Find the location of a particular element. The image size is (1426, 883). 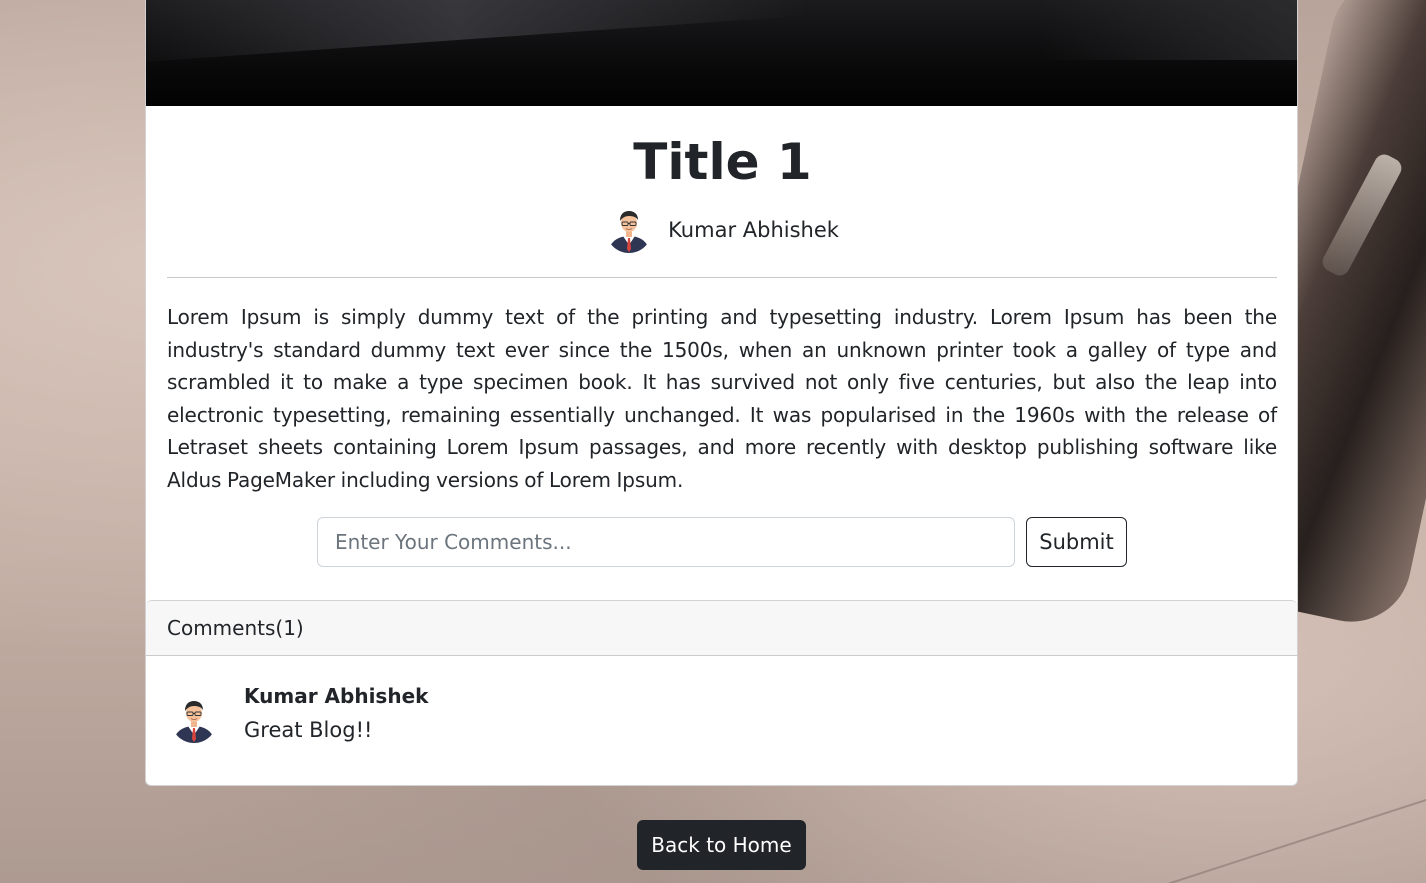

back-to-home-button: Back to Home is located at coordinates (721, 845).